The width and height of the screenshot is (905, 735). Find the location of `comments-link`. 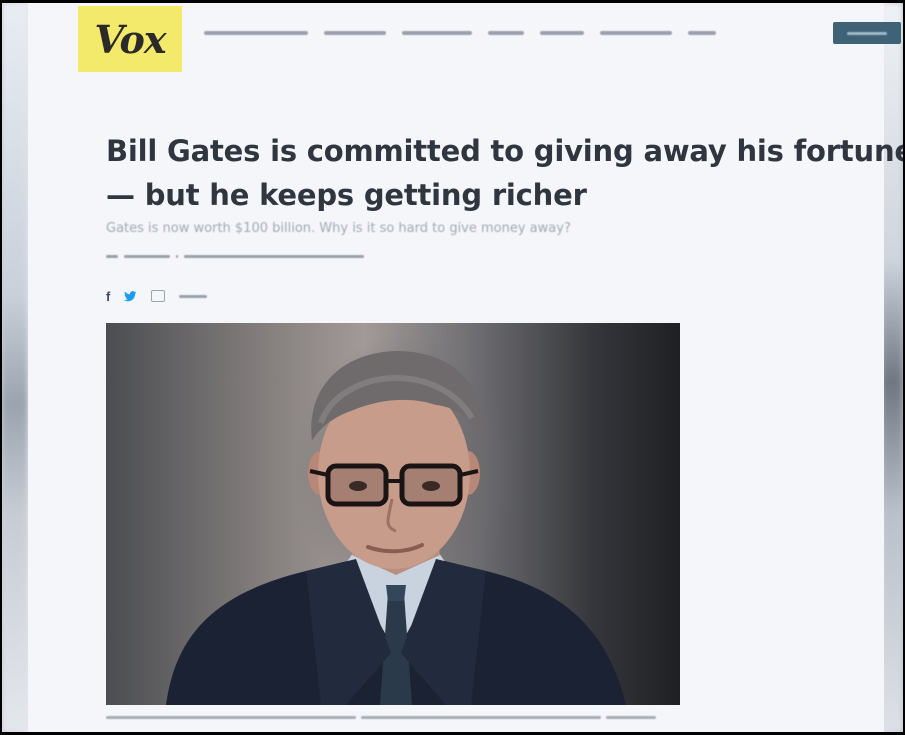

comments-link is located at coordinates (193, 296).